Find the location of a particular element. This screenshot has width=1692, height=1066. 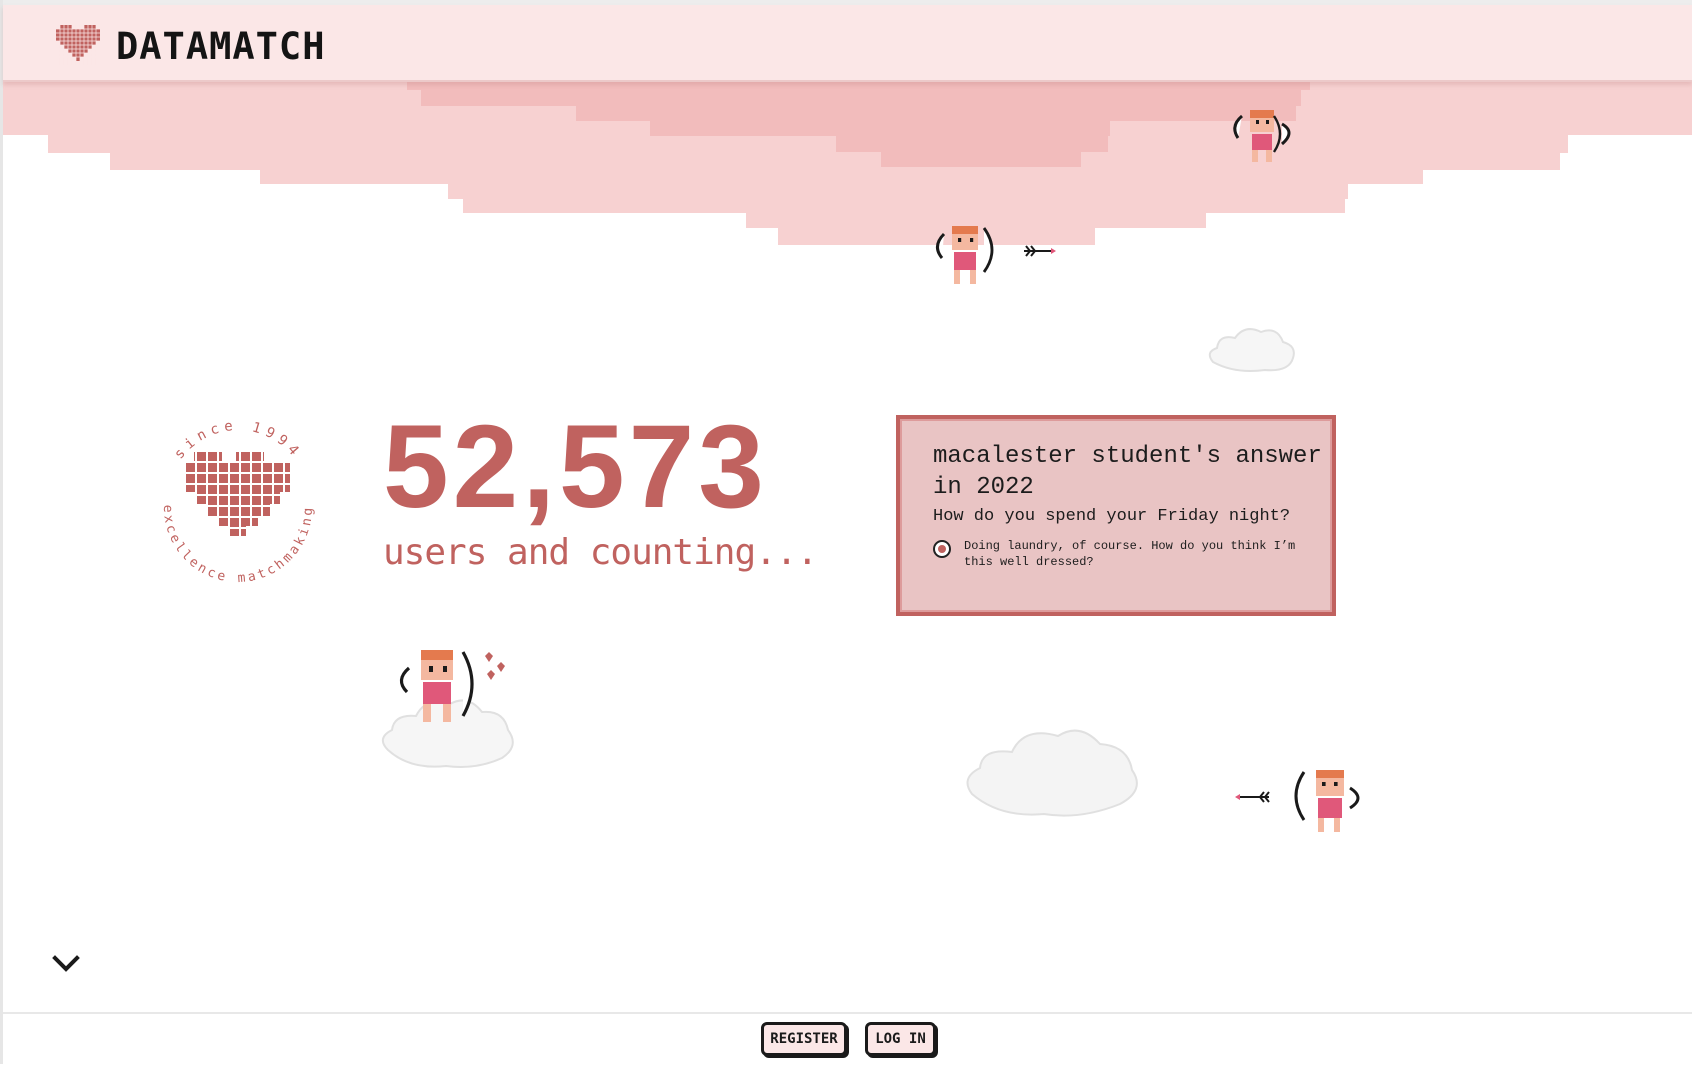

footer-bar: REGISTER LOG IN is located at coordinates (847, 1039).